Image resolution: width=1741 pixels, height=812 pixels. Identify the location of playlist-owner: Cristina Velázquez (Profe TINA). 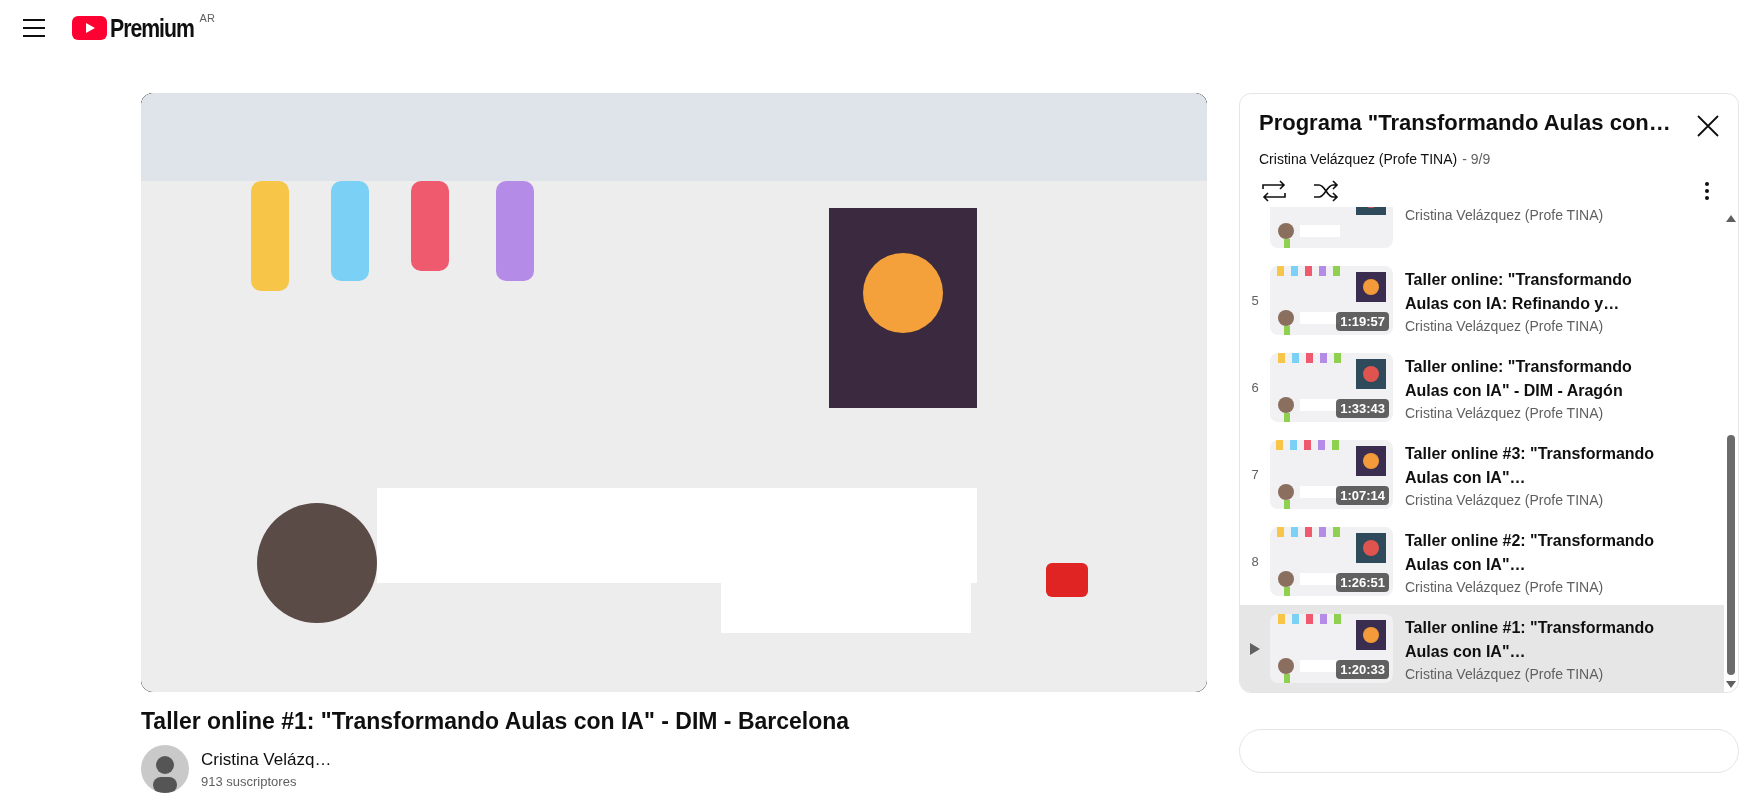
(1358, 159).